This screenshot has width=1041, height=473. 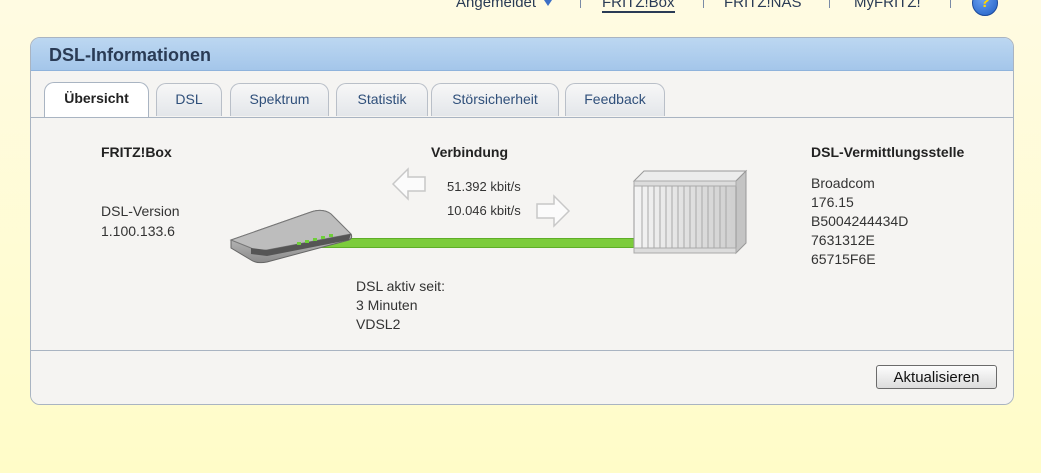 What do you see at coordinates (888, 152) in the screenshot?
I see `exchange-heading: DSL-Vermittlungsstelle` at bounding box center [888, 152].